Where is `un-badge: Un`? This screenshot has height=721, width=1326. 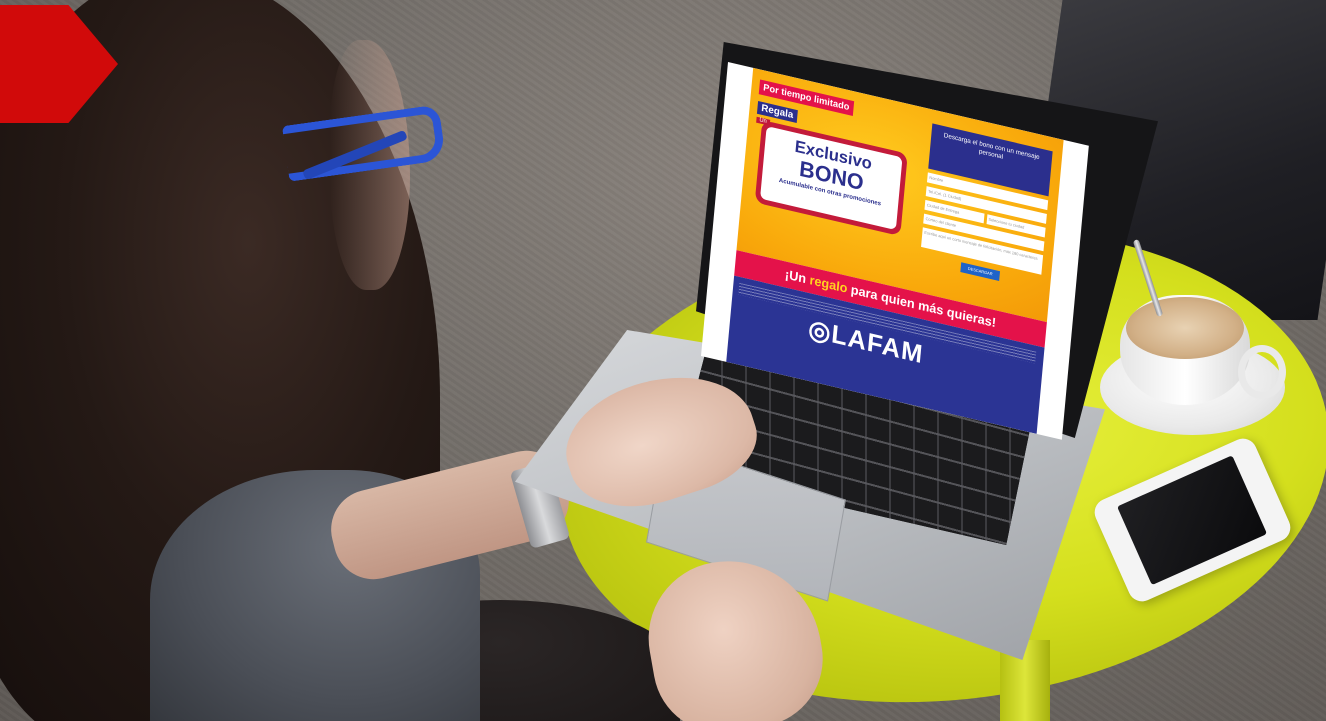
un-badge: Un is located at coordinates (763, 121).